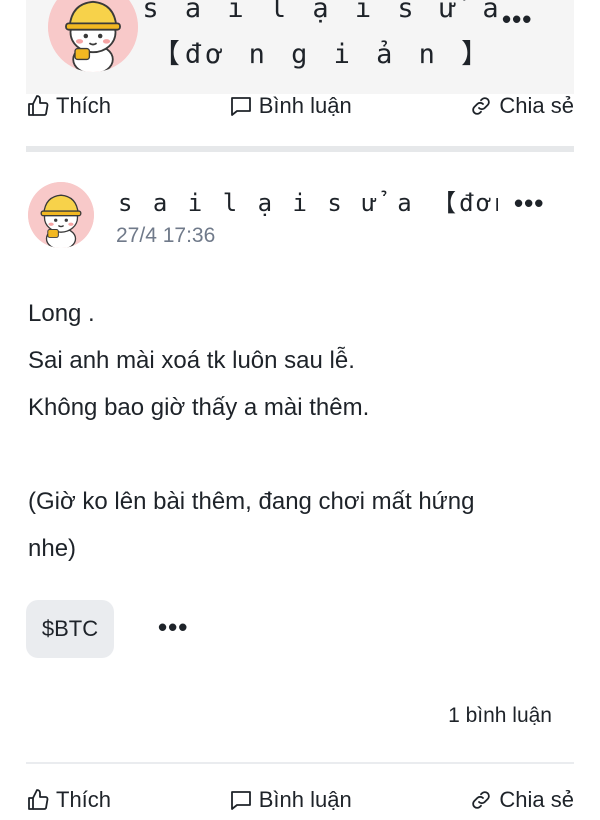  Describe the element at coordinates (61, 313) in the screenshot. I see `post-line: Long .` at that location.